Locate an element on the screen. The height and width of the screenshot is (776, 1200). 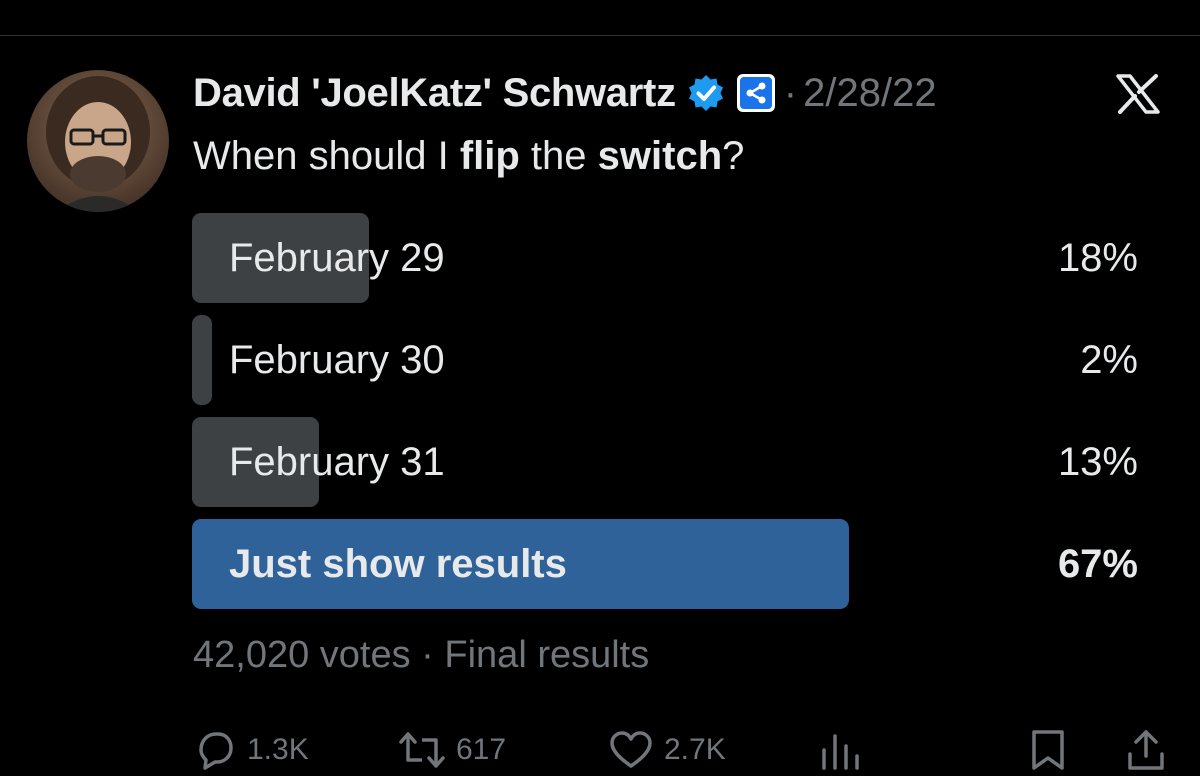
poll-option-label: February 30 is located at coordinates (337, 360).